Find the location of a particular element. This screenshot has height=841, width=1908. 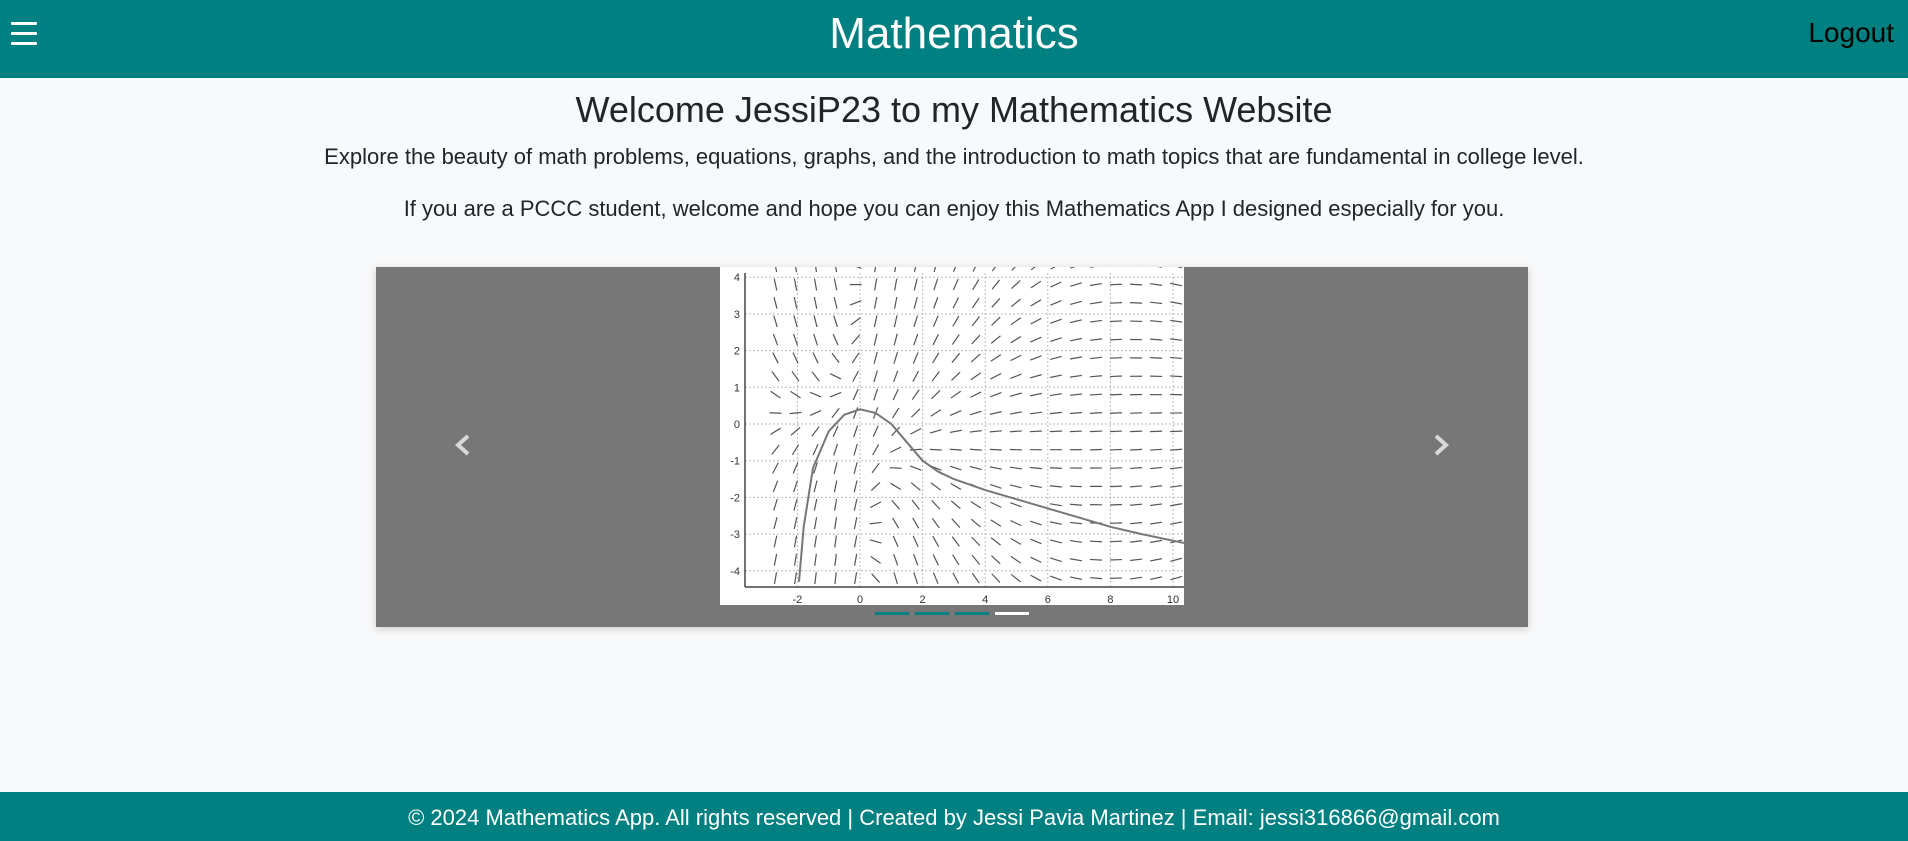

carousel-prev-button is located at coordinates (464, 445).